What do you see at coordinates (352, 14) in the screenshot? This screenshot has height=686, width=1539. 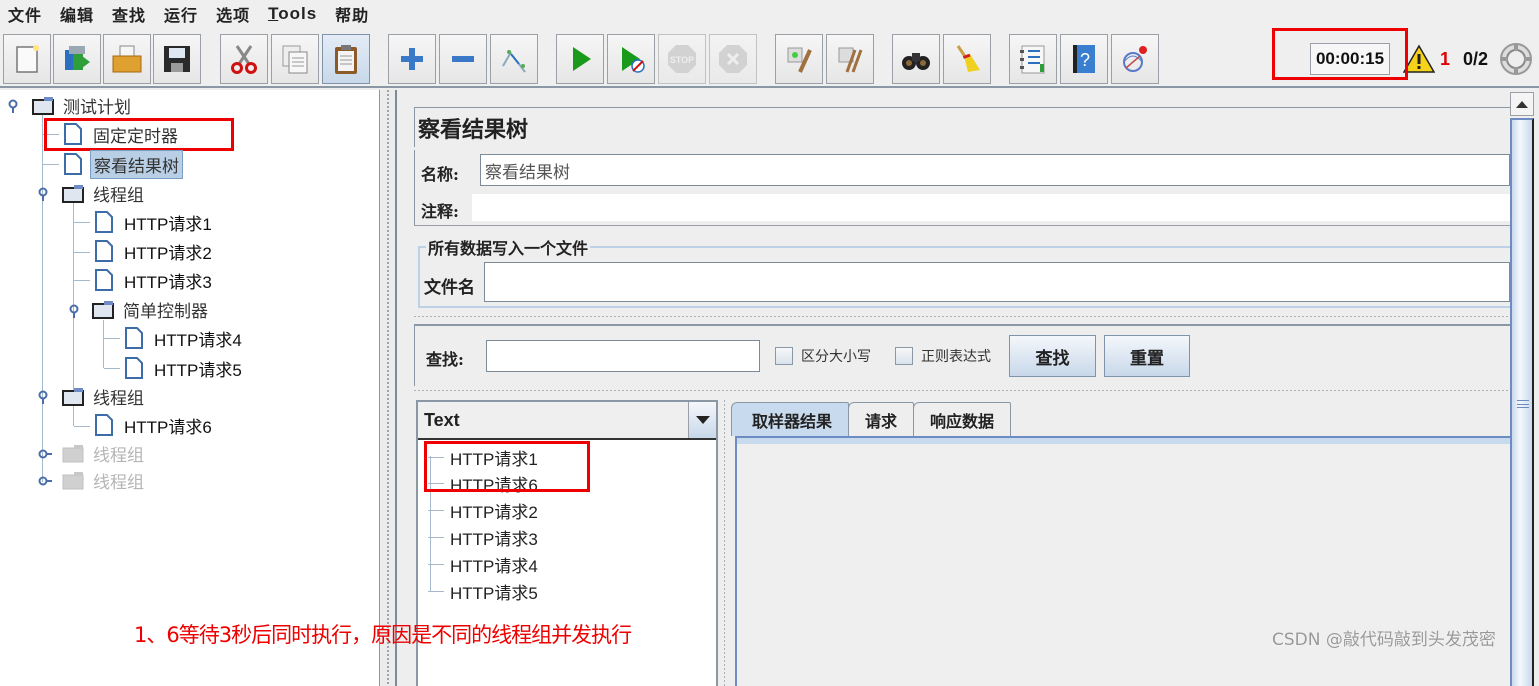 I see `menu-help: 帮助` at bounding box center [352, 14].